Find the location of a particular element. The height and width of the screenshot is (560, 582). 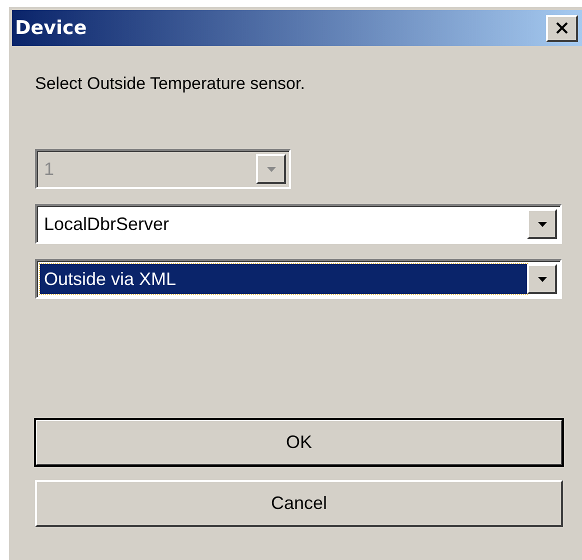

cancel-button: Cancel is located at coordinates (299, 503).